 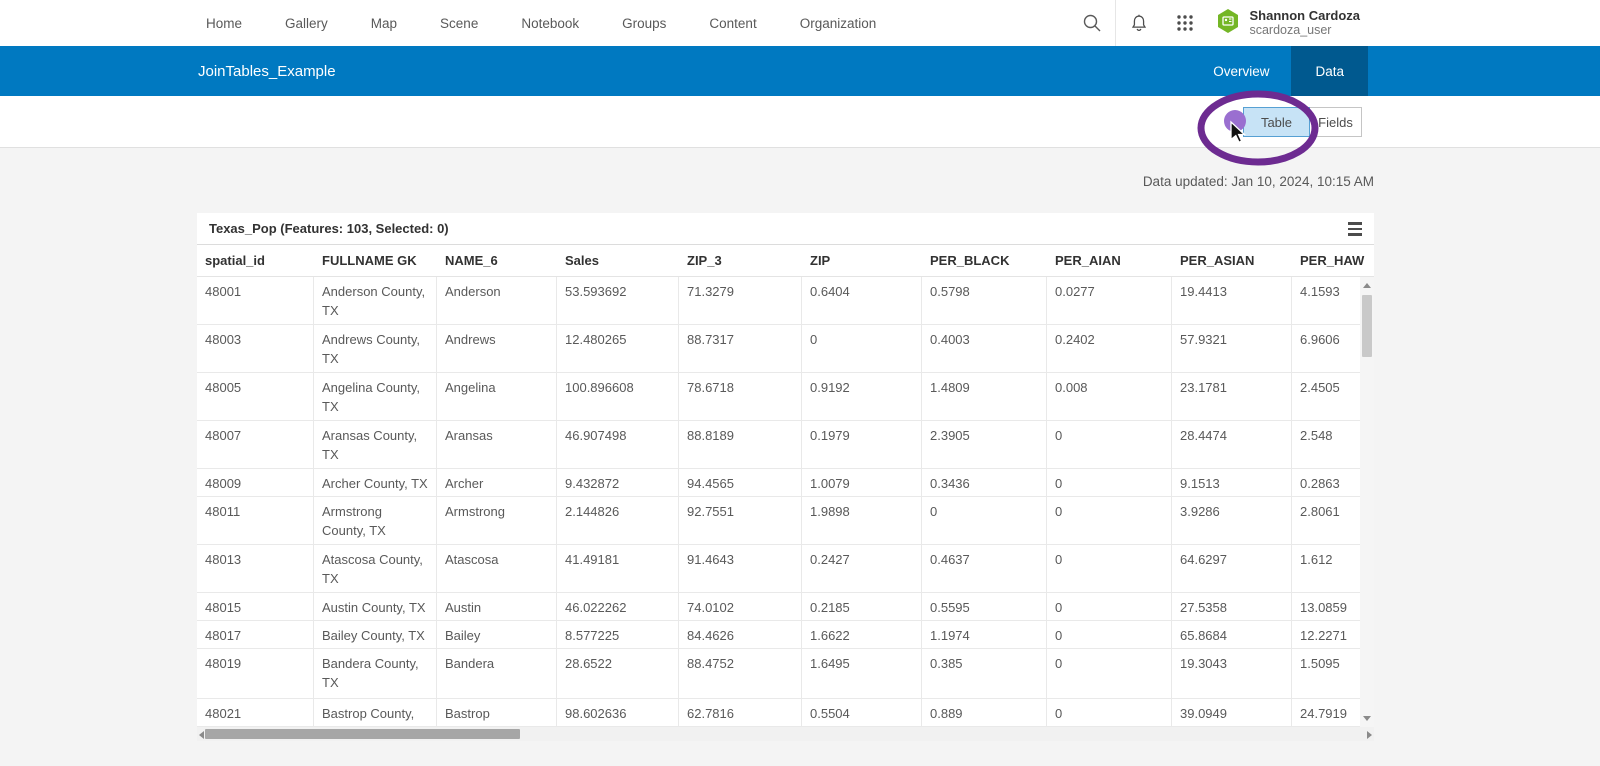 I want to click on table-cell: 74.0102, so click(x=740, y=606).